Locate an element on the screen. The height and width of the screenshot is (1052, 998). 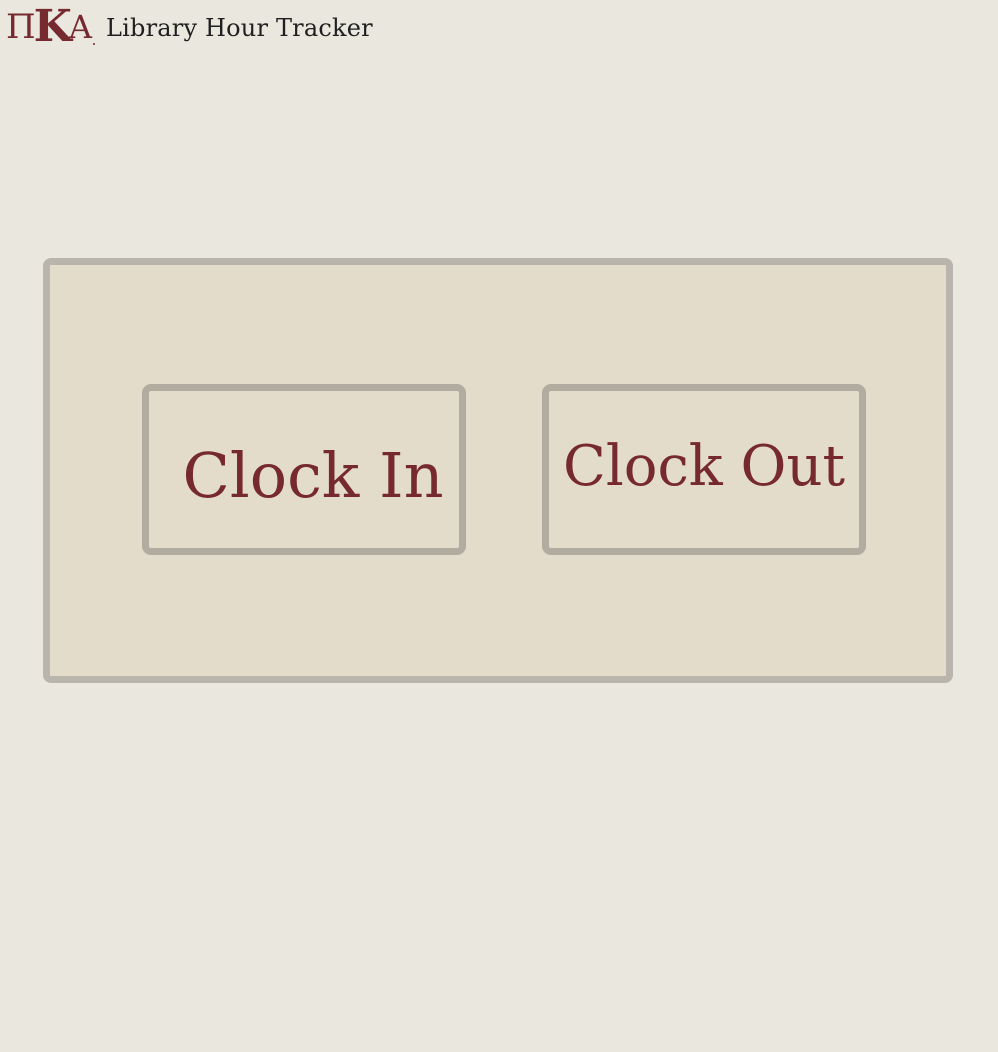
logo-letter-pi: Π is located at coordinates (21, 27).